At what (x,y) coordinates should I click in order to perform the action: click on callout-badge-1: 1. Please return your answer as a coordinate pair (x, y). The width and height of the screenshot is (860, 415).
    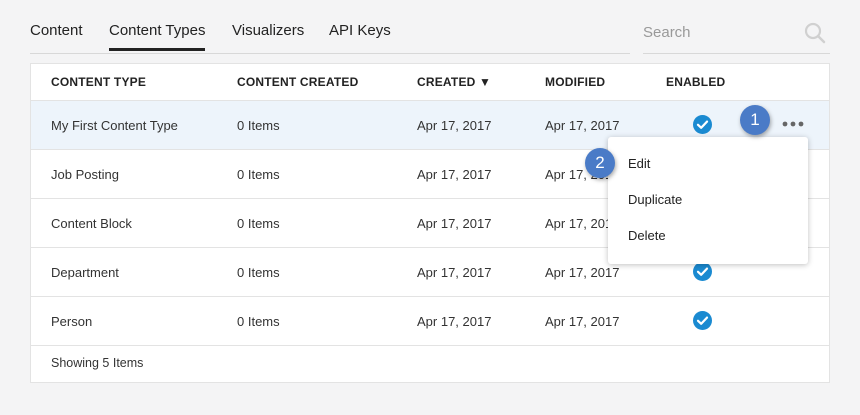
    Looking at the image, I should click on (755, 120).